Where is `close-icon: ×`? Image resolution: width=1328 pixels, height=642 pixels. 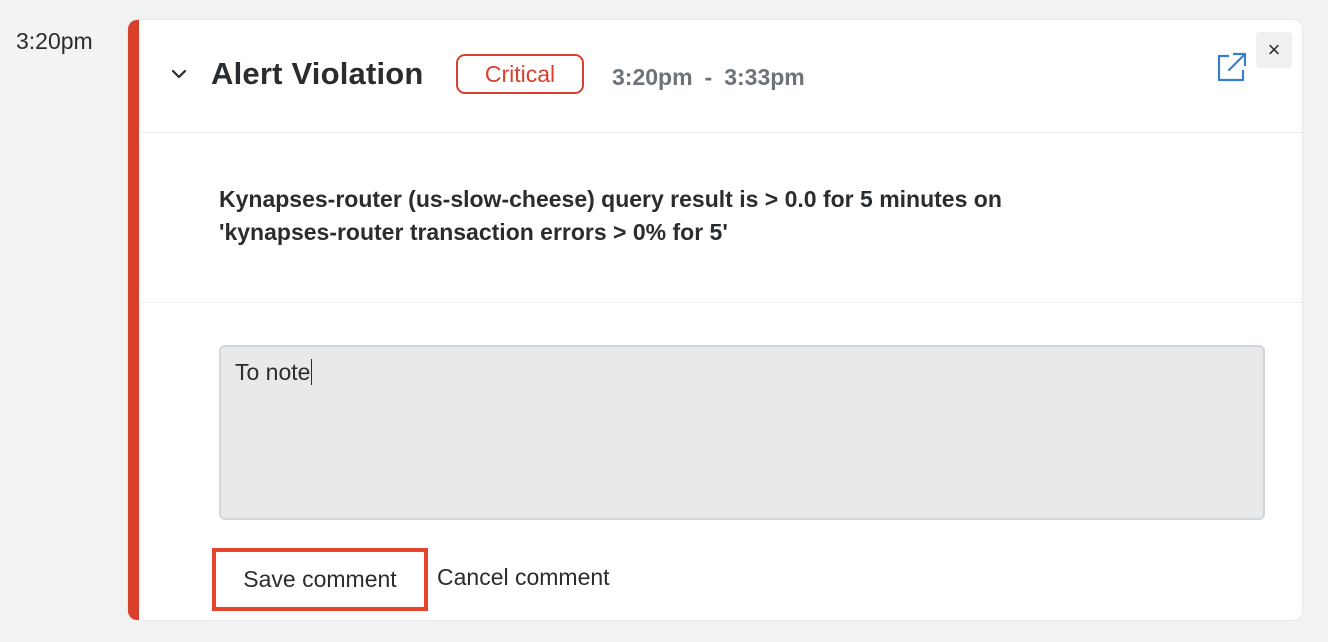
close-icon: × is located at coordinates (1274, 49).